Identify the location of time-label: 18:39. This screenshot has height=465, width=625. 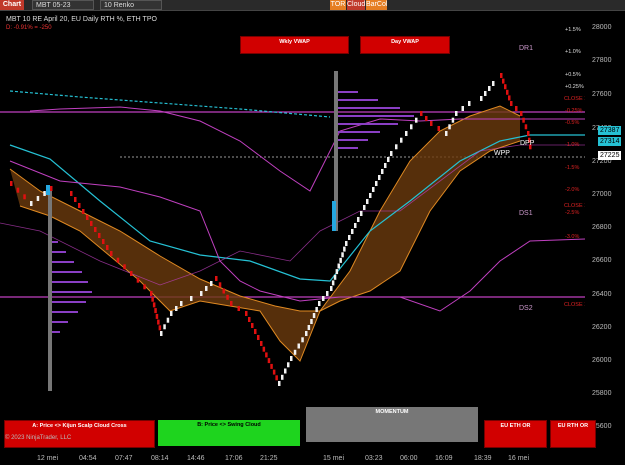
(483, 458).